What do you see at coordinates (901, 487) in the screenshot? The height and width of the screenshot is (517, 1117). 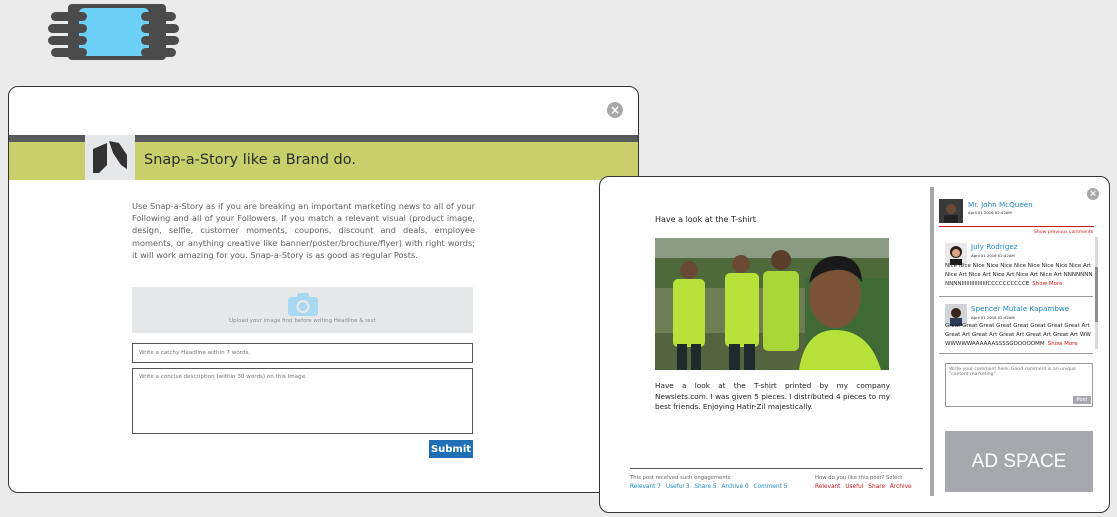 I see `react-archive: Archive` at bounding box center [901, 487].